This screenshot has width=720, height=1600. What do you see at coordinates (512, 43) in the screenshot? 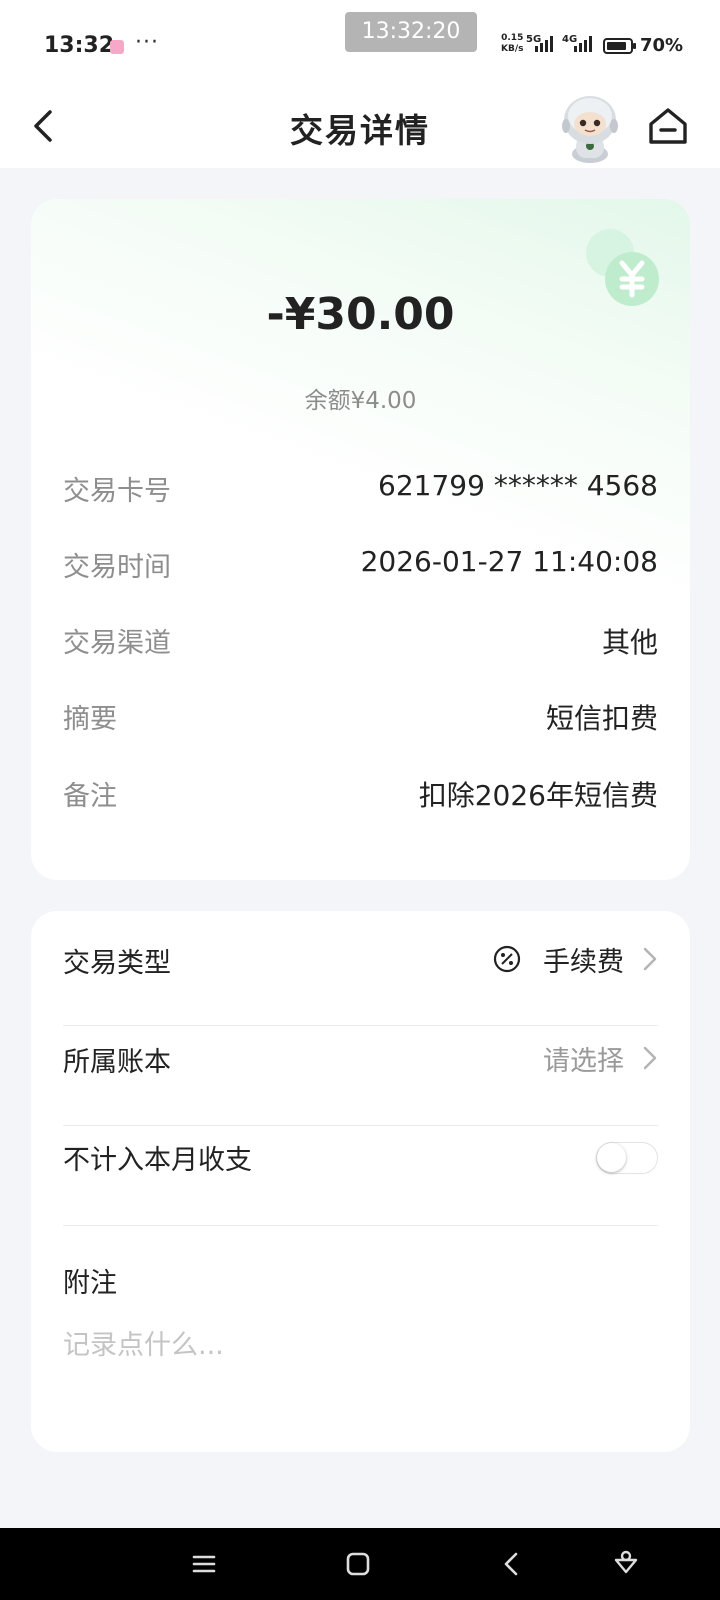
I see `network-speed: 0.15 KB/s` at bounding box center [512, 43].